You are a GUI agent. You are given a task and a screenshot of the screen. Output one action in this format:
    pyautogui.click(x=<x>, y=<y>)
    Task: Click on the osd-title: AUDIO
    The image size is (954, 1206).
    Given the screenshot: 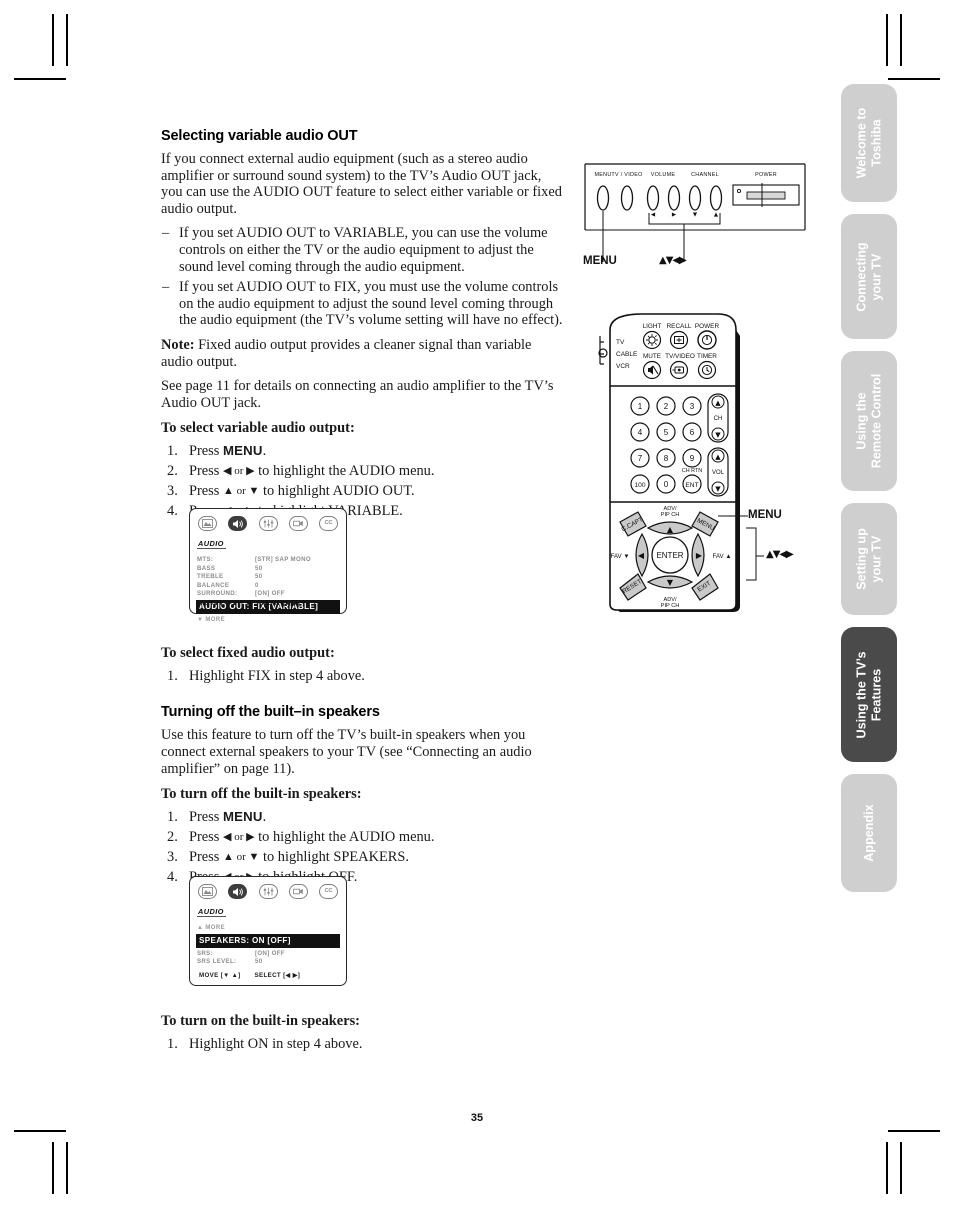 What is the action you would take?
    pyautogui.click(x=211, y=912)
    